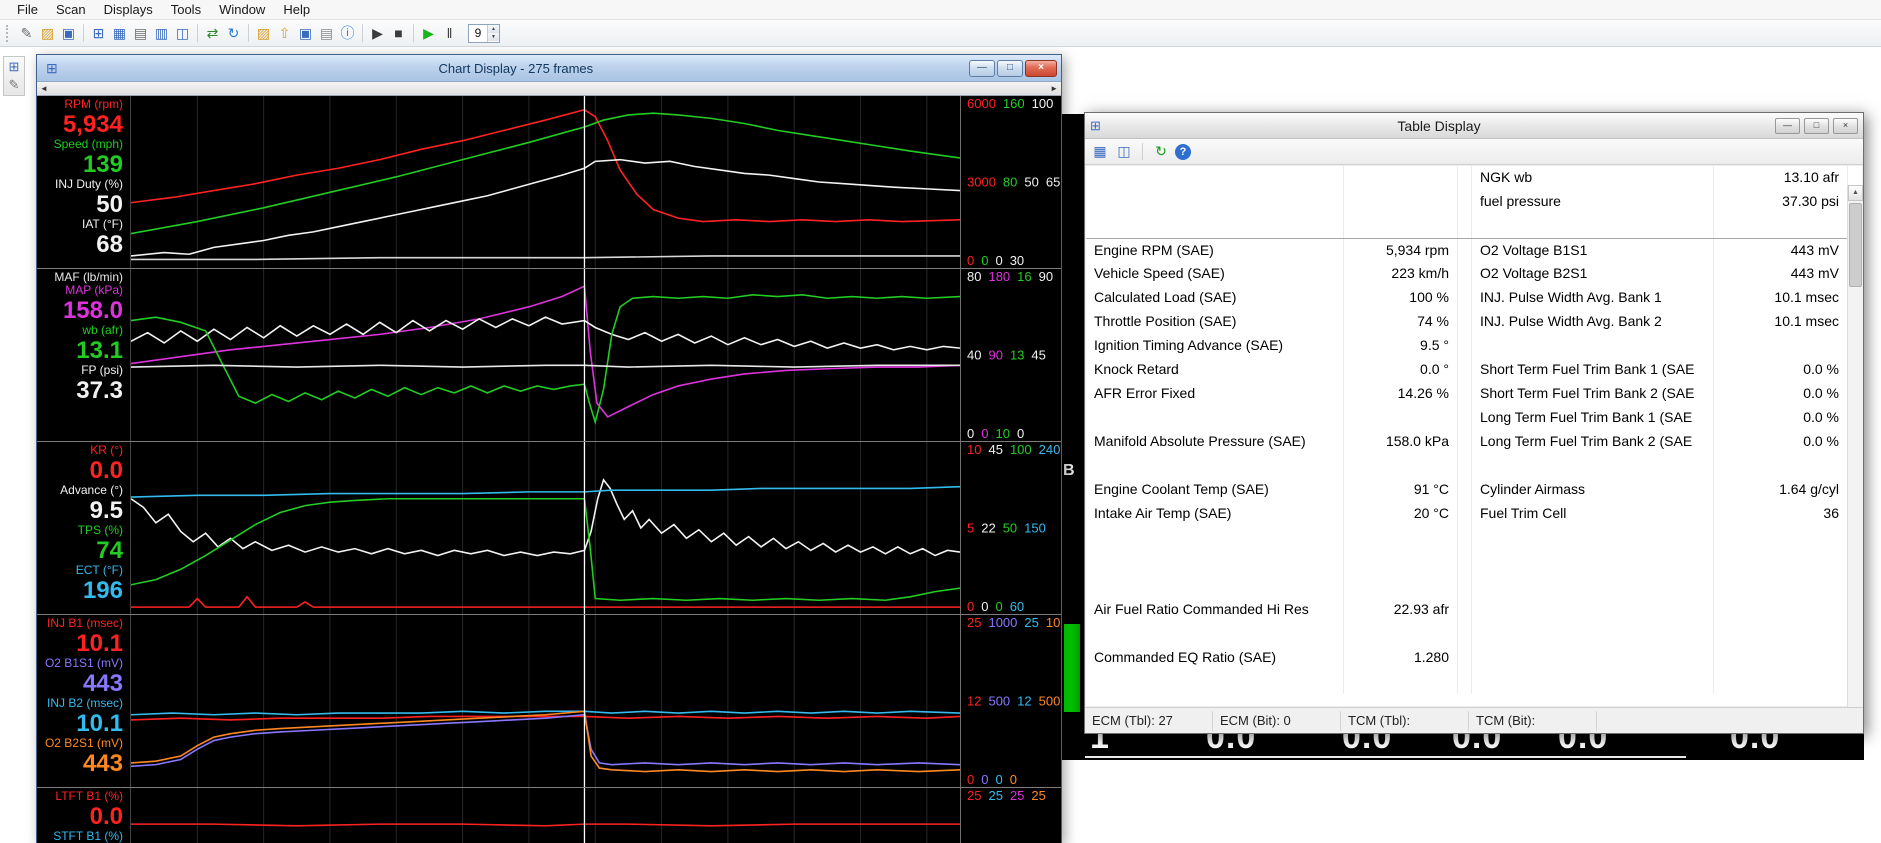 The height and width of the screenshot is (843, 1881). What do you see at coordinates (1215, 514) in the screenshot?
I see `param-name-cell: Intake Air Temp (SAE)` at bounding box center [1215, 514].